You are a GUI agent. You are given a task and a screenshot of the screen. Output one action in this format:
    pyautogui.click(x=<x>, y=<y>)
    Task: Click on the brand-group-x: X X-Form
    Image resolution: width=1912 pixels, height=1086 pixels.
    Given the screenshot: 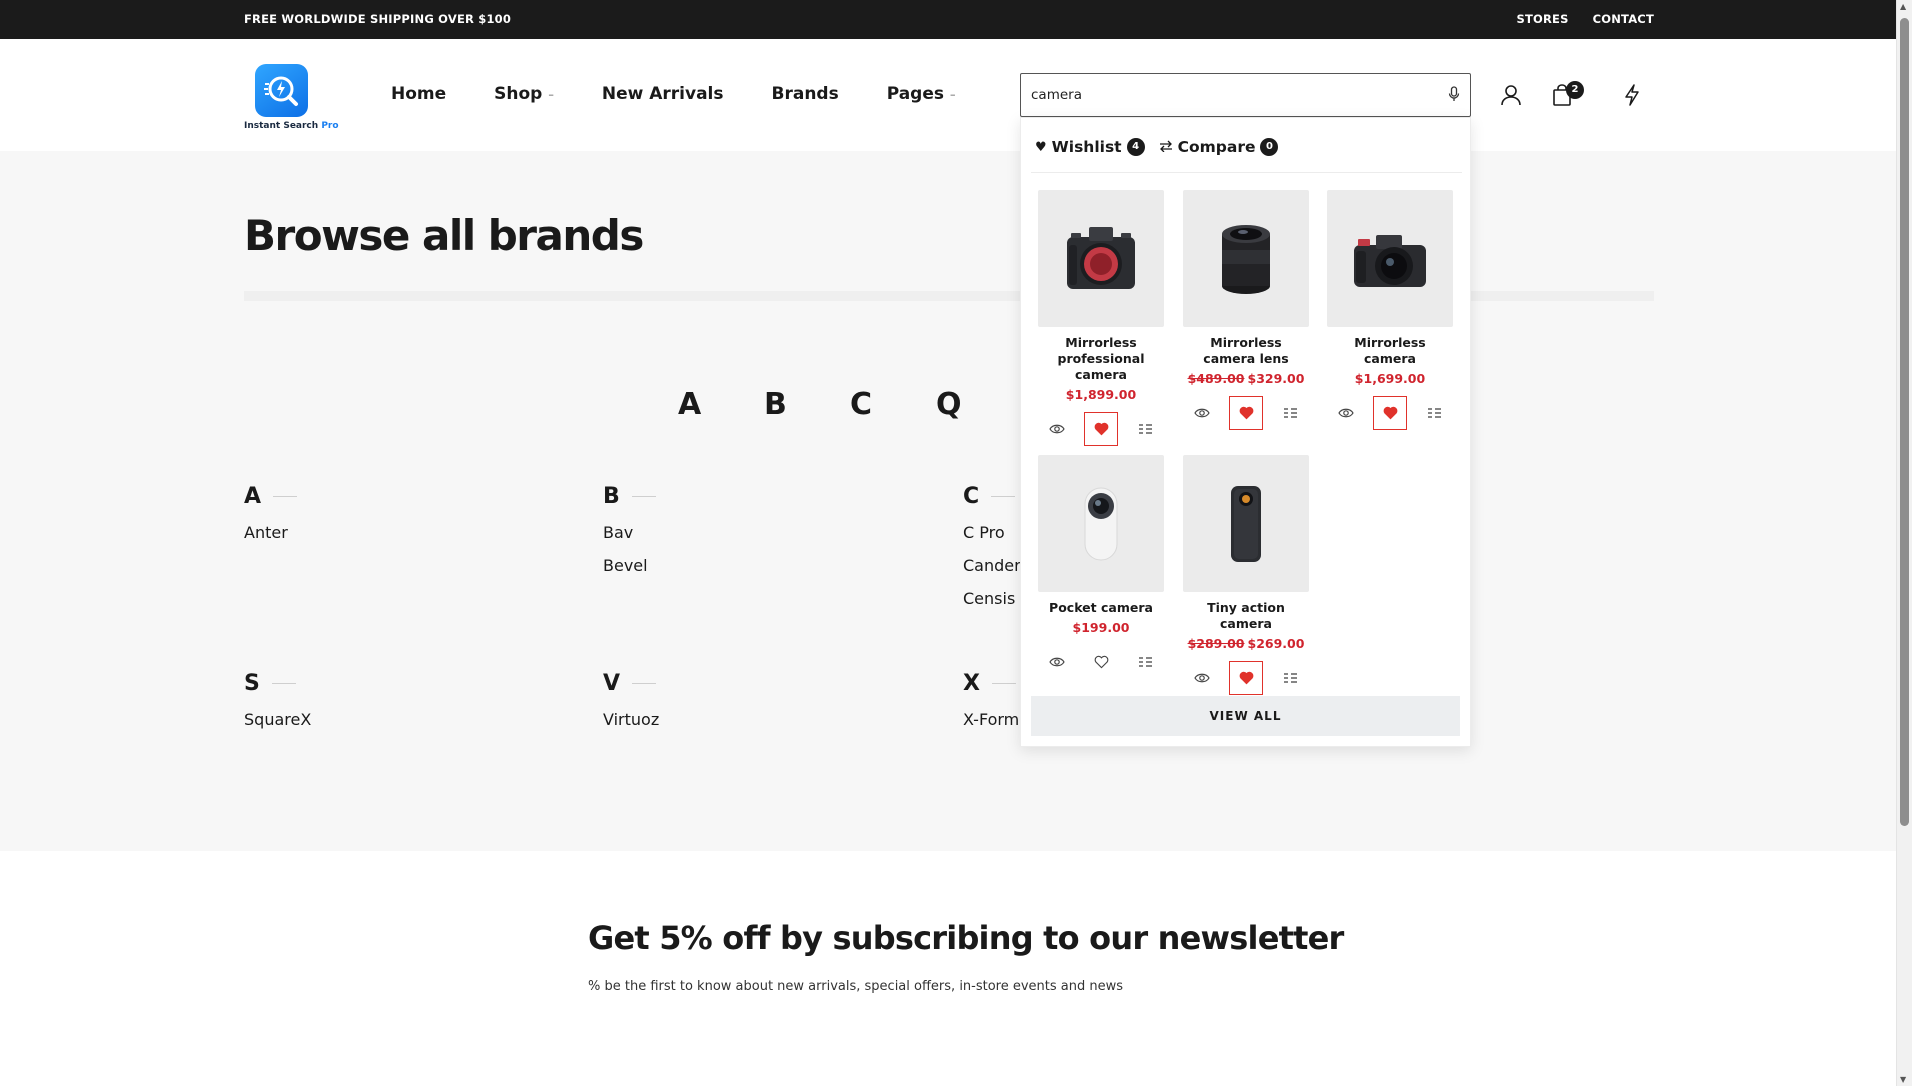 What is the action you would take?
    pyautogui.click(x=991, y=700)
    